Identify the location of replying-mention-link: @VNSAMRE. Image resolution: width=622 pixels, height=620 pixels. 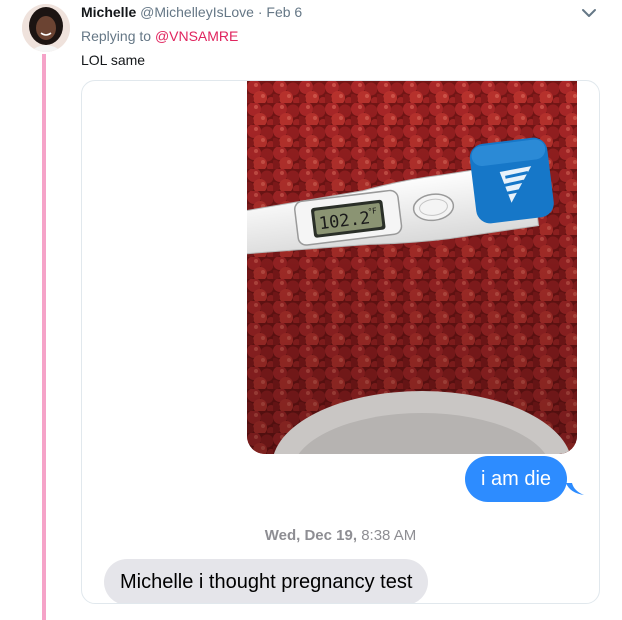
(196, 36).